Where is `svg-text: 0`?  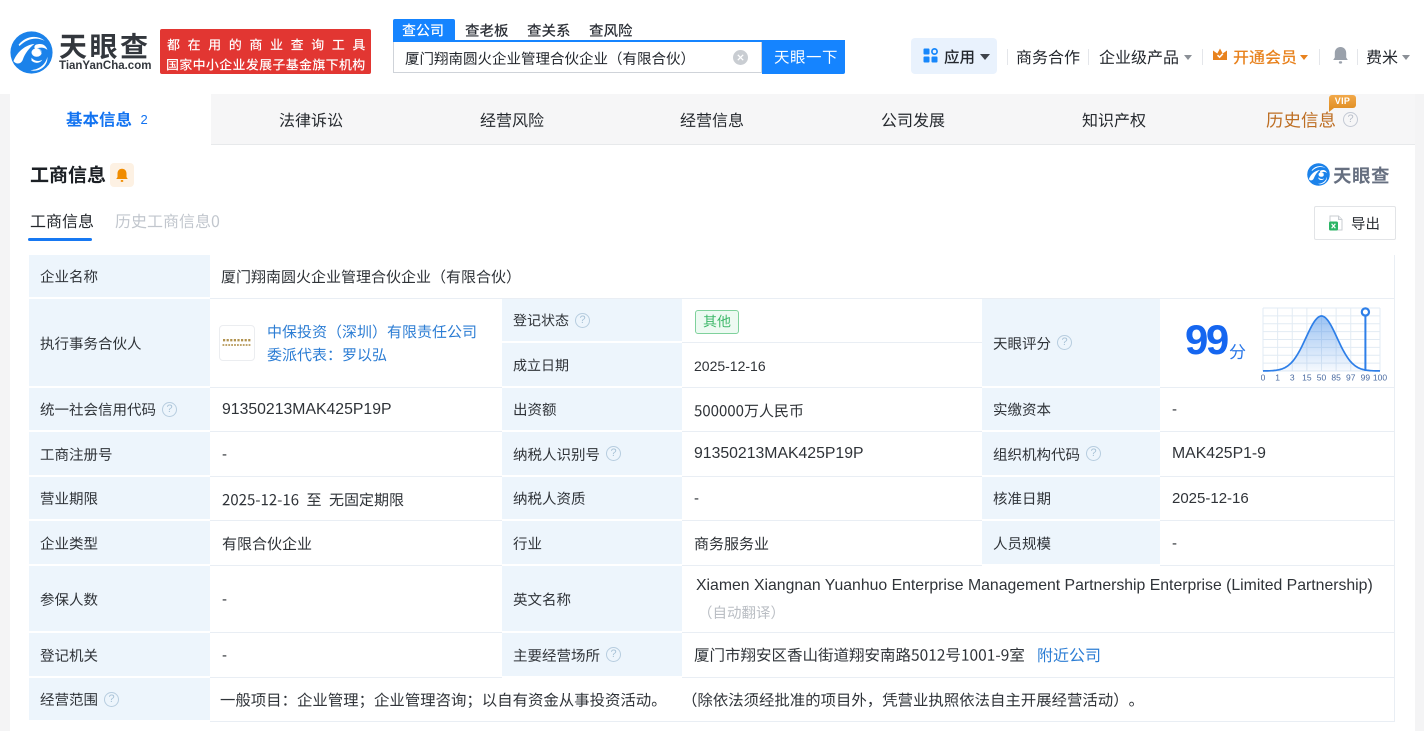 svg-text: 0 is located at coordinates (1263, 378).